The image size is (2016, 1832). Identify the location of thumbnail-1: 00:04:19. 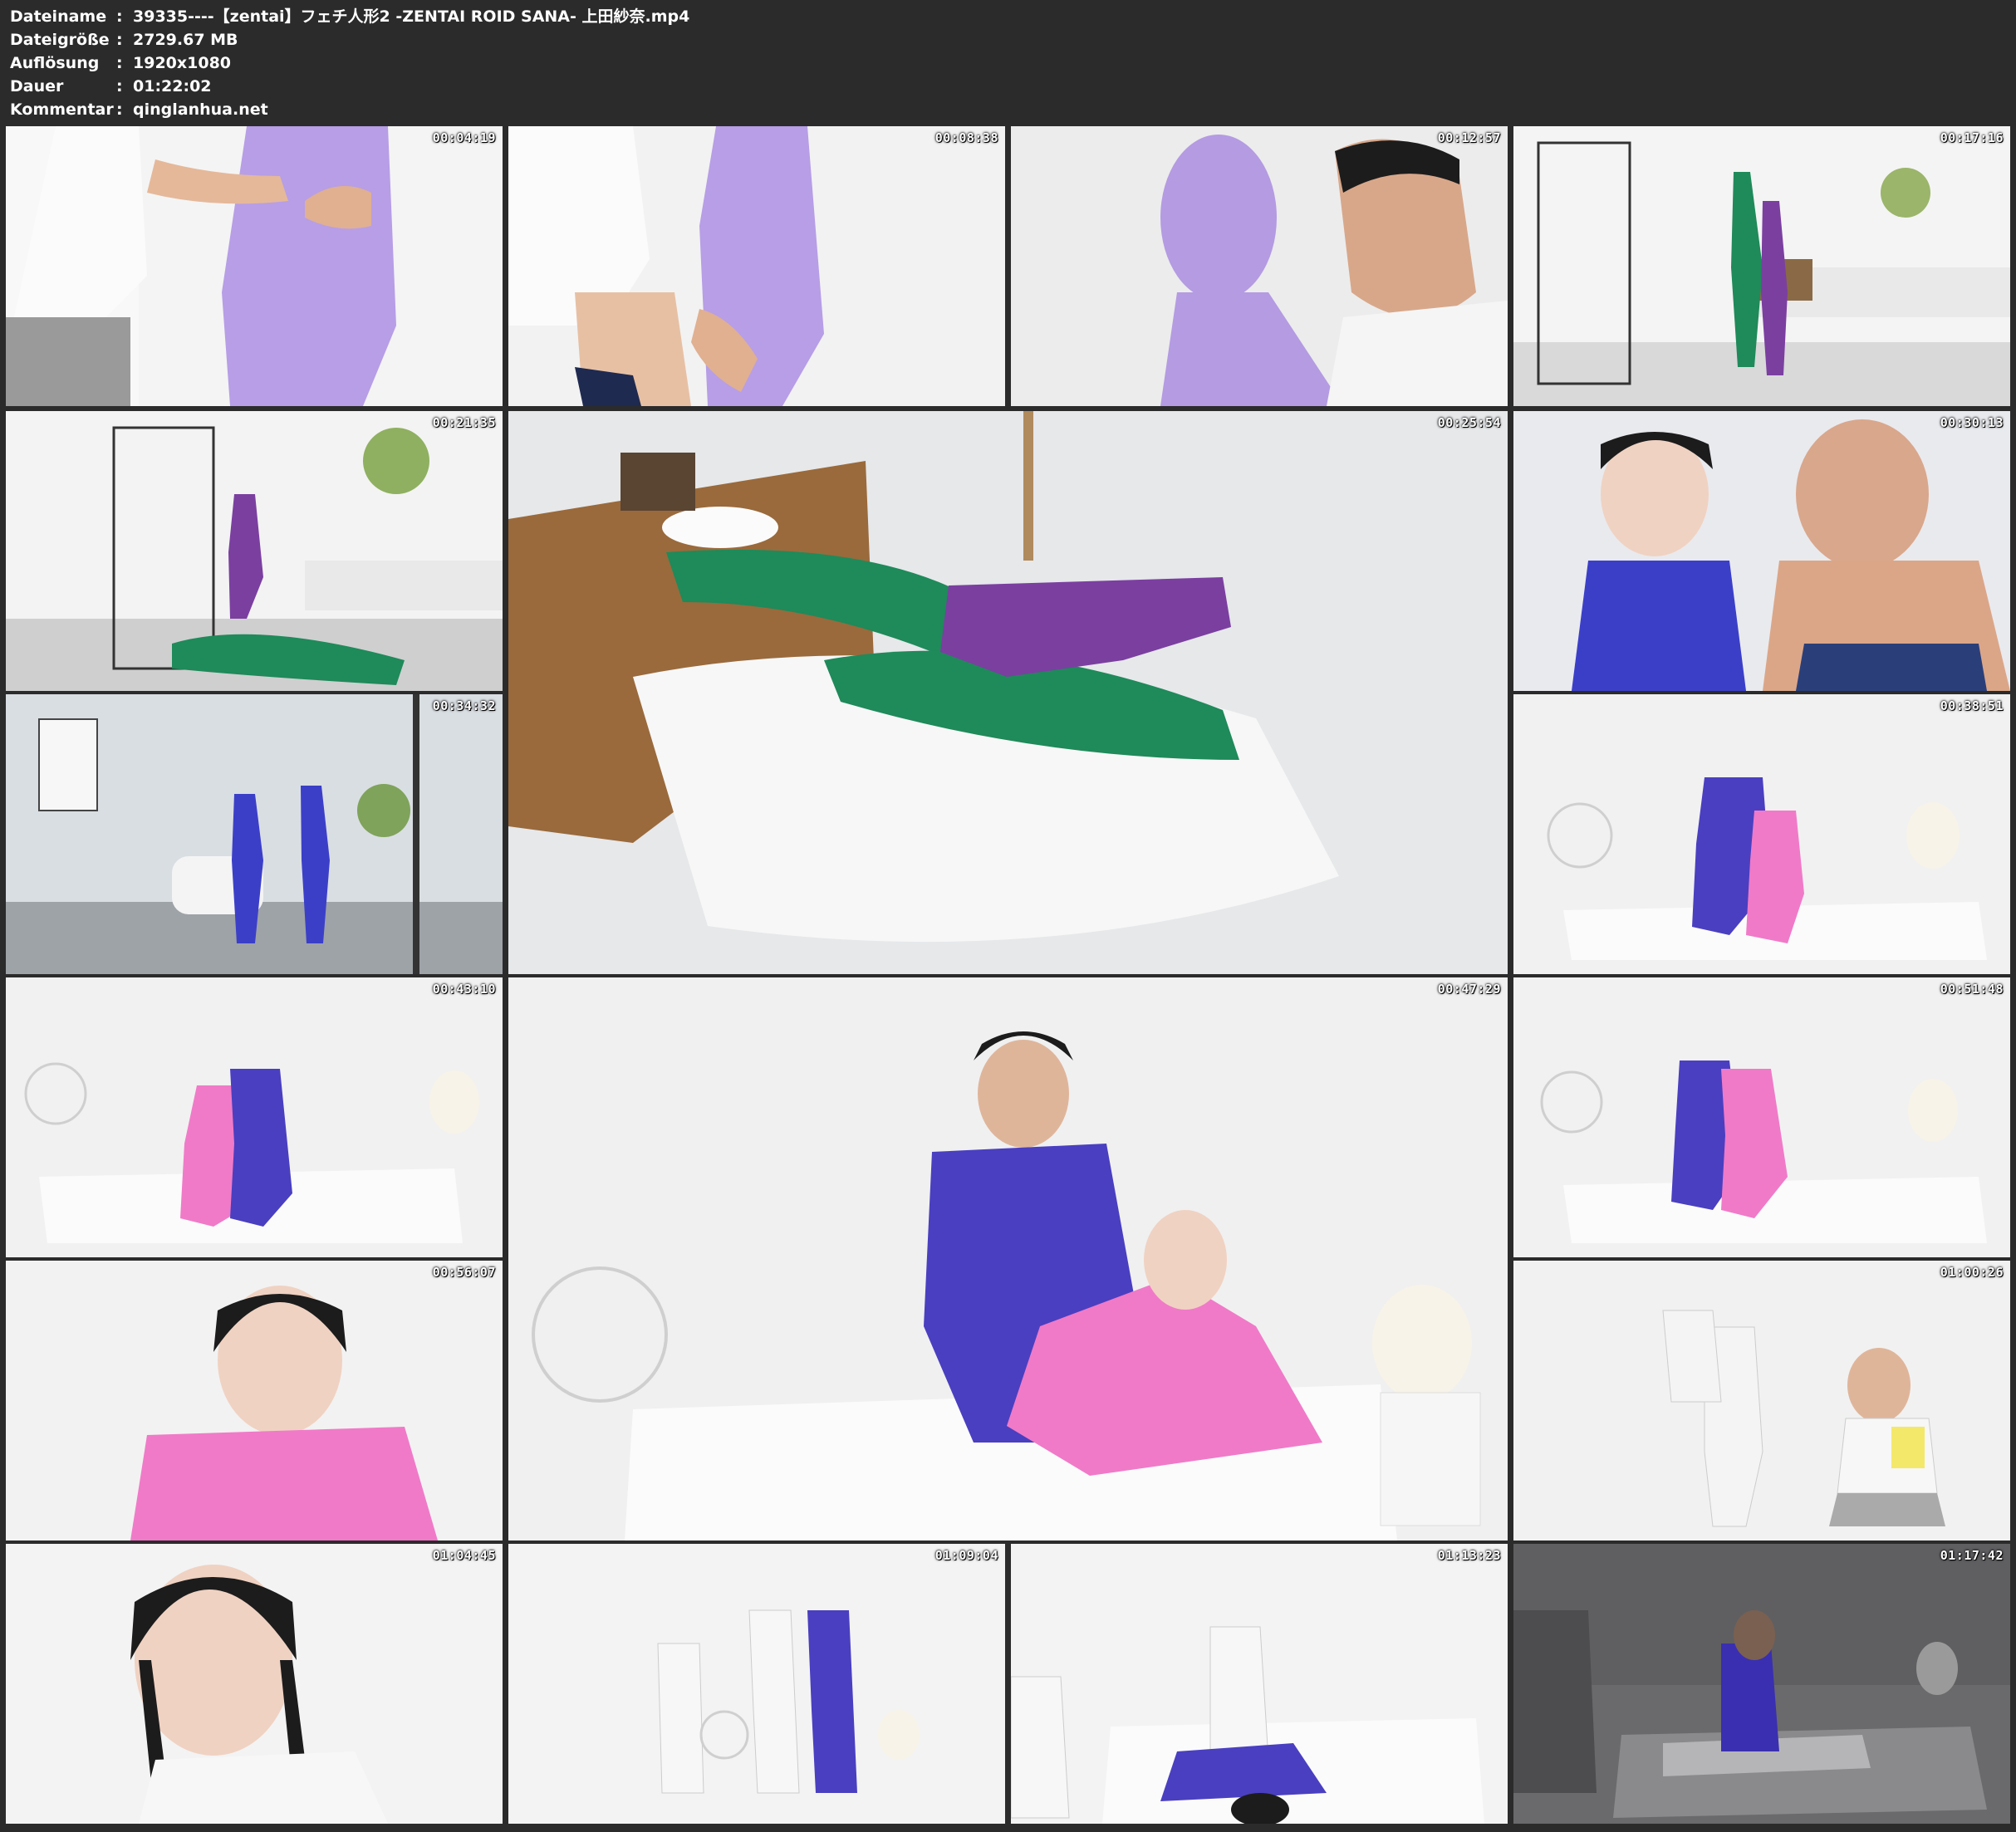
(255, 266).